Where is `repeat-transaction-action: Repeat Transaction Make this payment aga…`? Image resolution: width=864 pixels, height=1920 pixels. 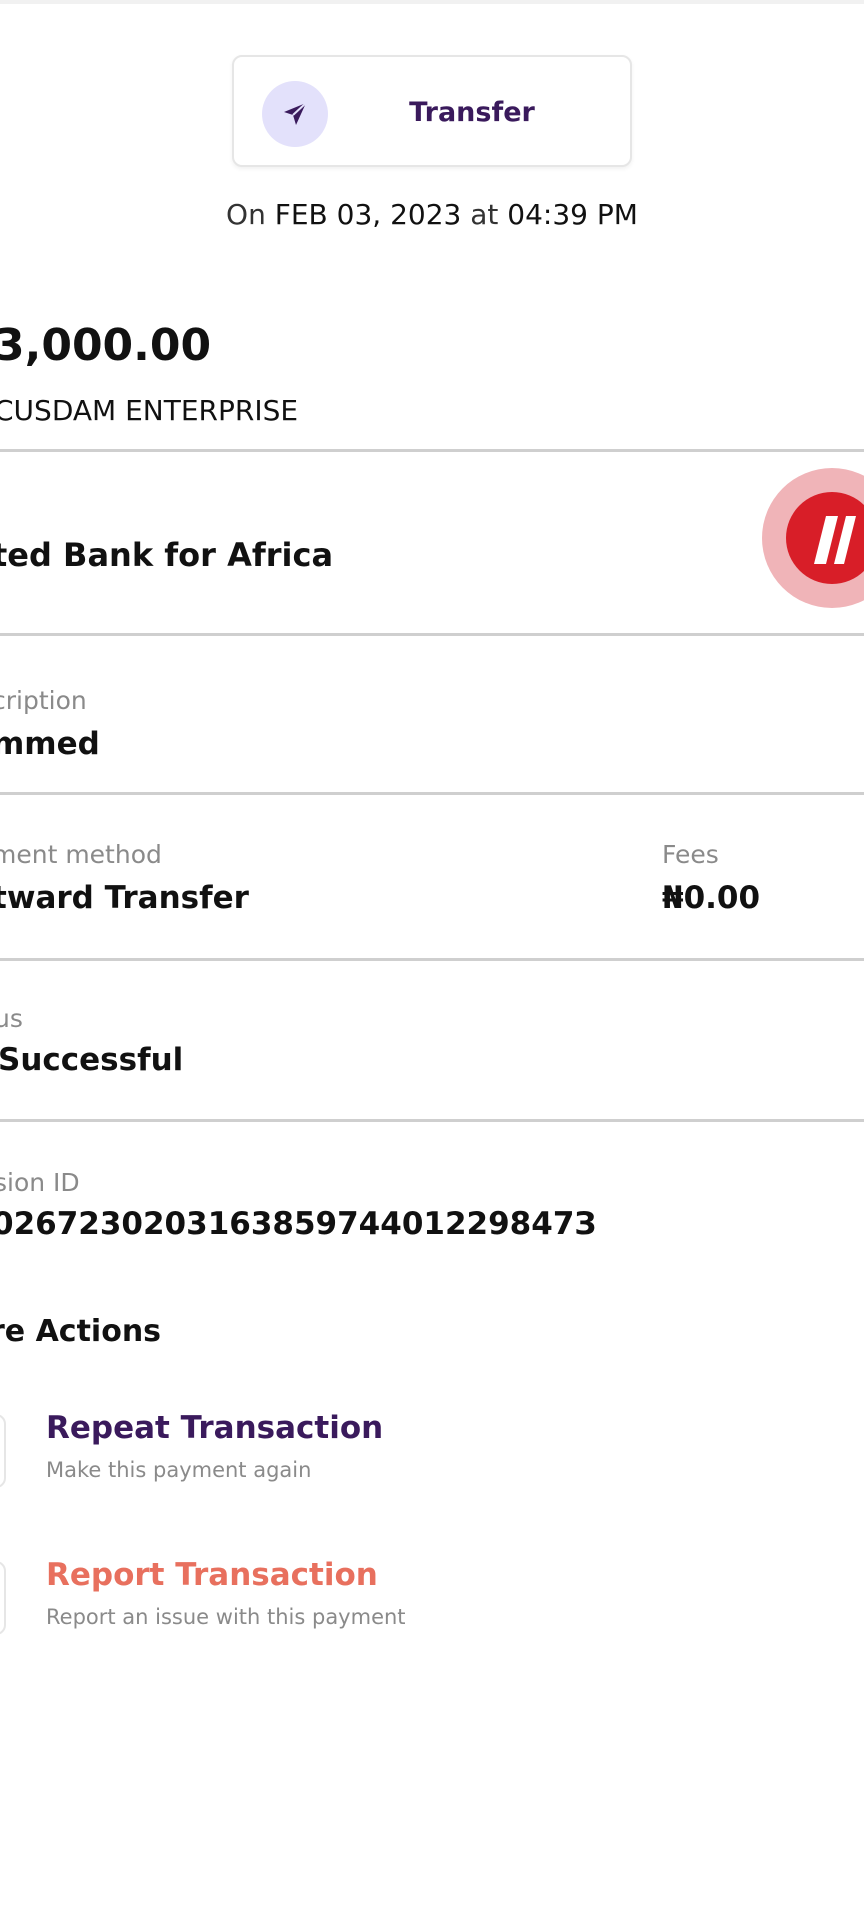
repeat-transaction-action: Repeat Transaction Make this payment aga… is located at coordinates (432, 1465).